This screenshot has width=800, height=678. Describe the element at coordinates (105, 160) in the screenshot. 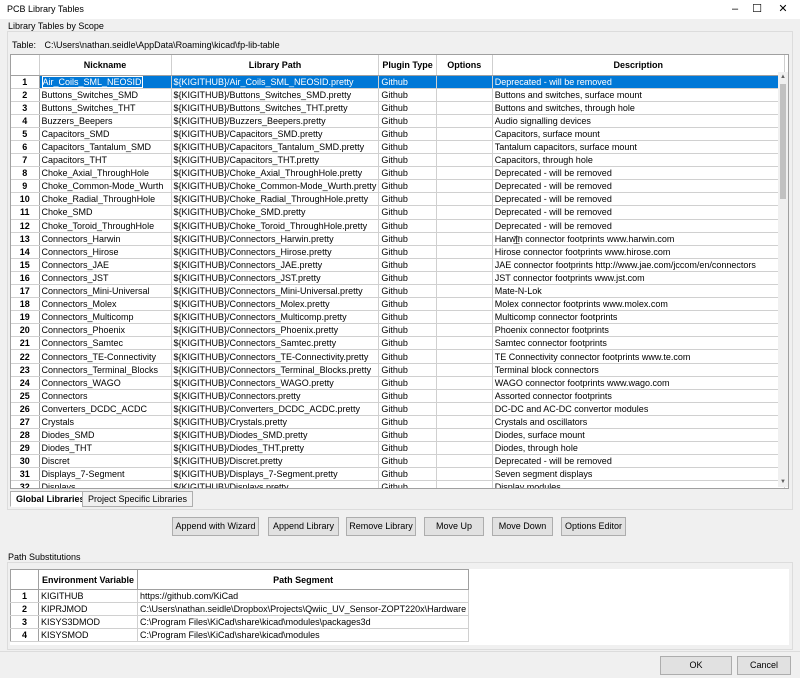

I see `nickname-cell: Capacitors_THT` at that location.